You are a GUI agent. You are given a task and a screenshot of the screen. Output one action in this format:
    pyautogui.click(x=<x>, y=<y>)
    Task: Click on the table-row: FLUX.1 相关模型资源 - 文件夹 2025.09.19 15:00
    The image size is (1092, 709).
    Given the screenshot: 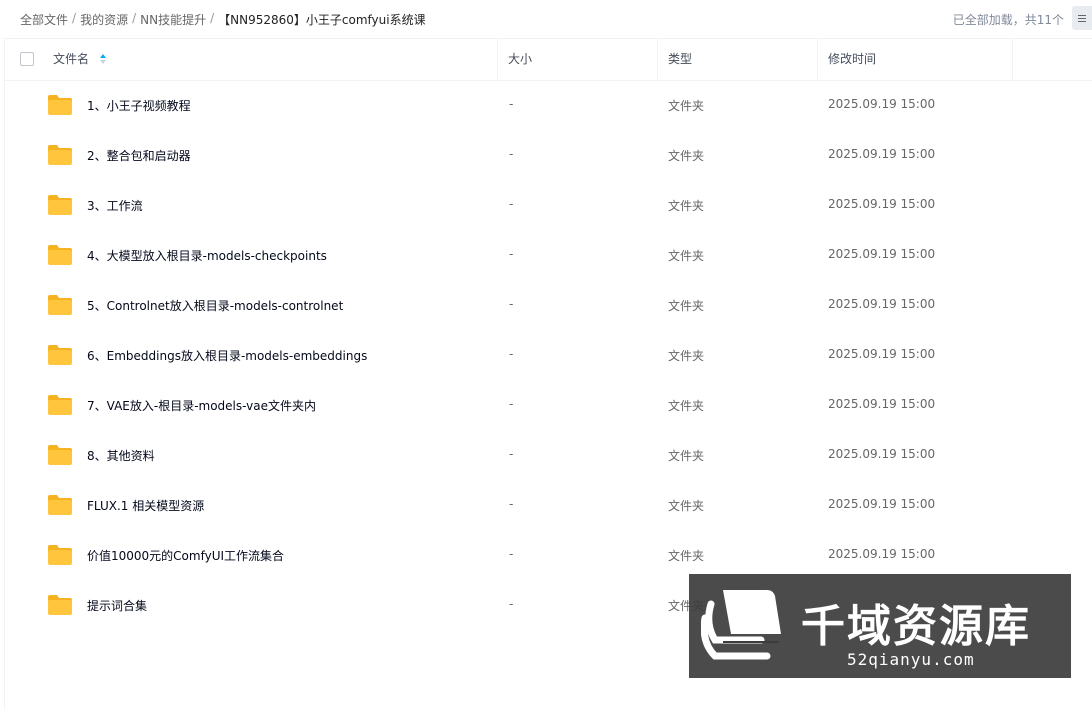 What is the action you would take?
    pyautogui.click(x=548, y=505)
    